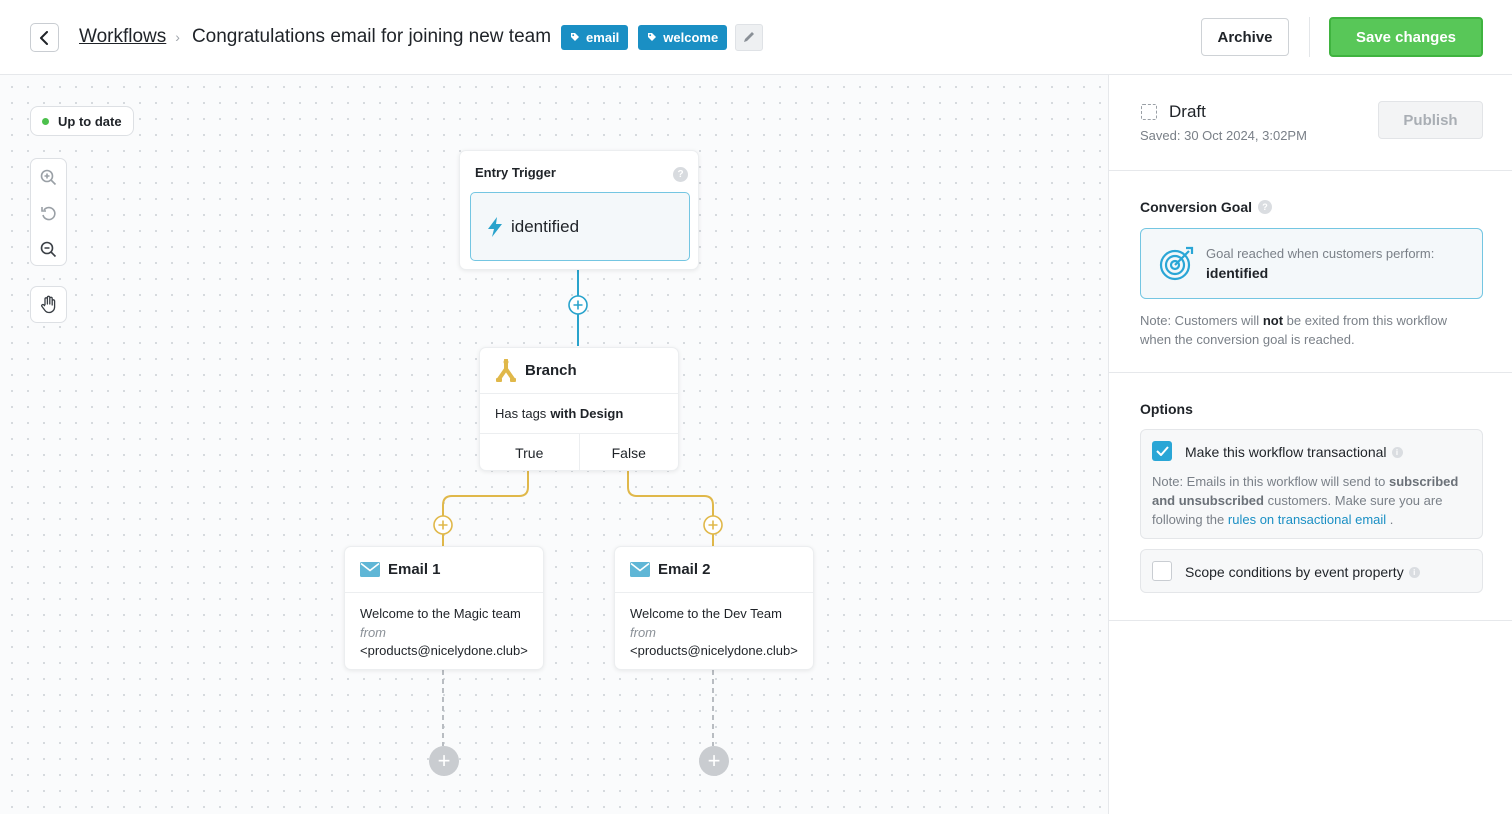 The height and width of the screenshot is (814, 1512). What do you see at coordinates (1309, 37) in the screenshot?
I see `header-divider` at bounding box center [1309, 37].